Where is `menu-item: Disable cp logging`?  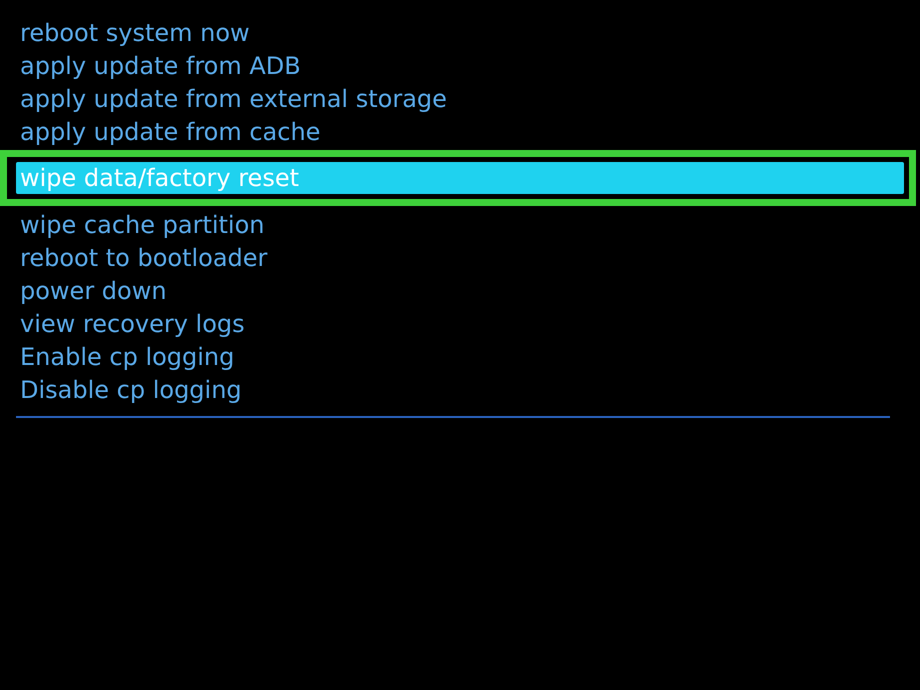
menu-item: Disable cp logging is located at coordinates (460, 389).